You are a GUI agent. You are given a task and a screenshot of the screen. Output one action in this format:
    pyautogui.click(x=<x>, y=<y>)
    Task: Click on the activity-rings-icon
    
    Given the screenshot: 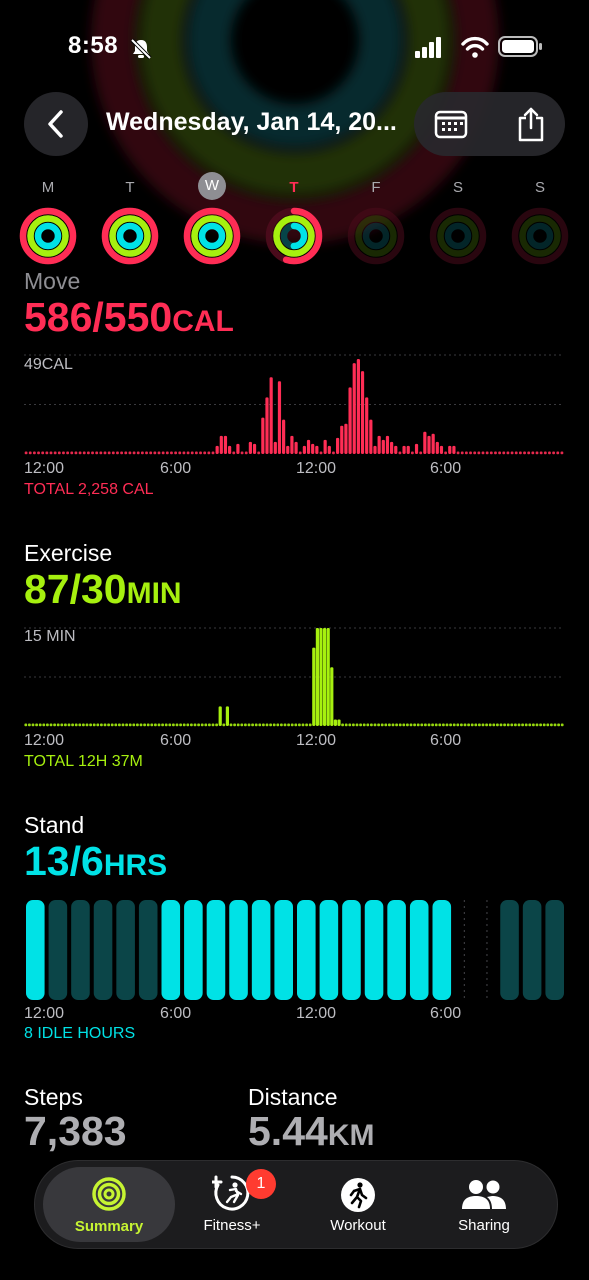 What is the action you would take?
    pyautogui.click(x=109, y=1194)
    